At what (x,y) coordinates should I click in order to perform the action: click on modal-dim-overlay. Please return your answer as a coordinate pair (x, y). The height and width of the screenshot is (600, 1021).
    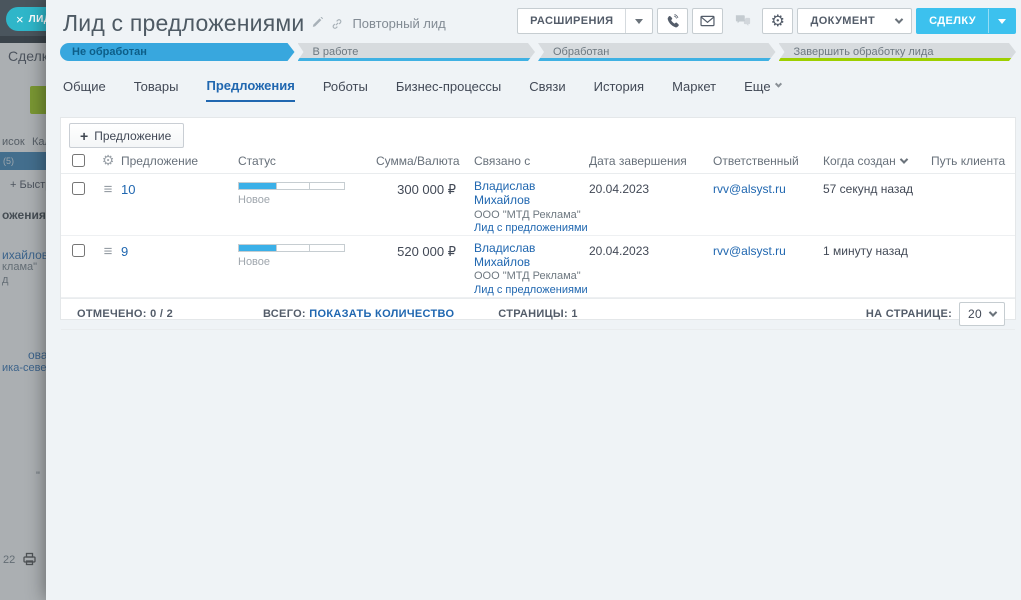
    Looking at the image, I should click on (23, 300).